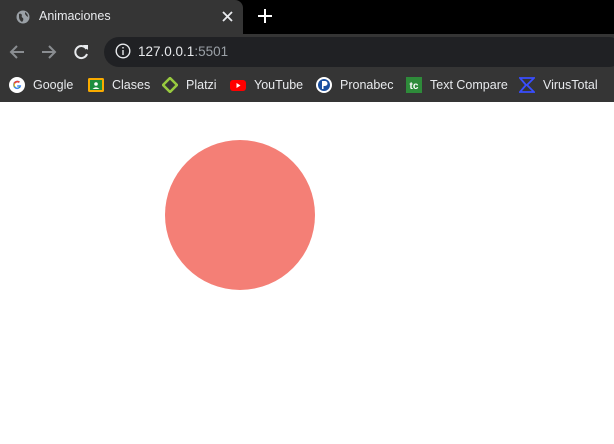 Image resolution: width=614 pixels, height=444 pixels. I want to click on animated-circle, so click(240, 215).